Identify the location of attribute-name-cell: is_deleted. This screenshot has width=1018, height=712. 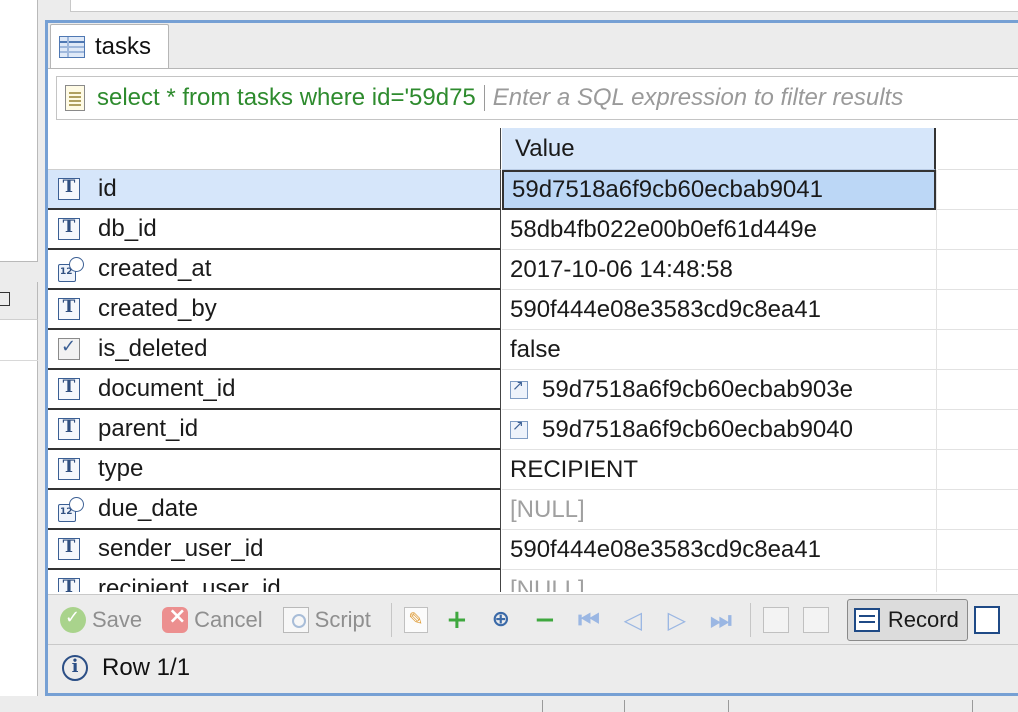
(274, 350).